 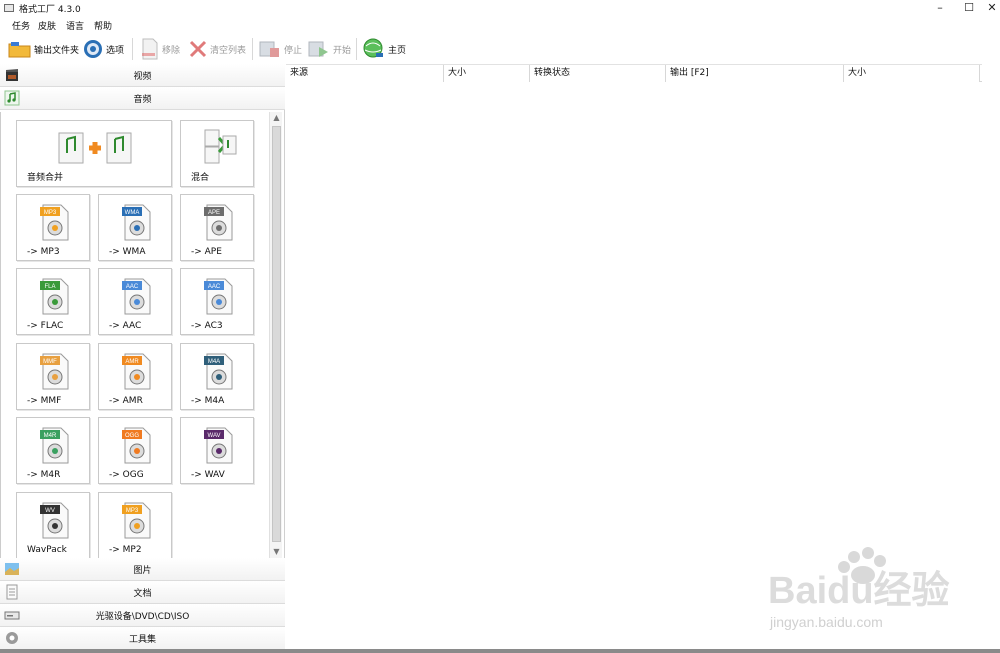 What do you see at coordinates (54, 371) in the screenshot?
I see `audio-format-file-icon: MMF` at bounding box center [54, 371].